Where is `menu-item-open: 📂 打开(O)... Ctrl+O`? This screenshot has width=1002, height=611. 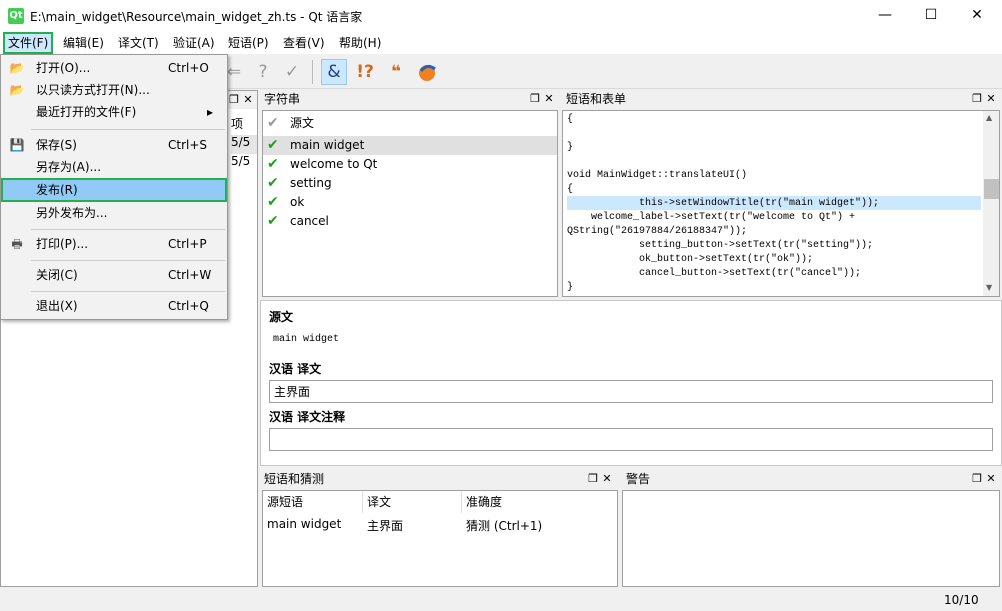
menu-item-open: 📂 打开(O)... Ctrl+O is located at coordinates (114, 68).